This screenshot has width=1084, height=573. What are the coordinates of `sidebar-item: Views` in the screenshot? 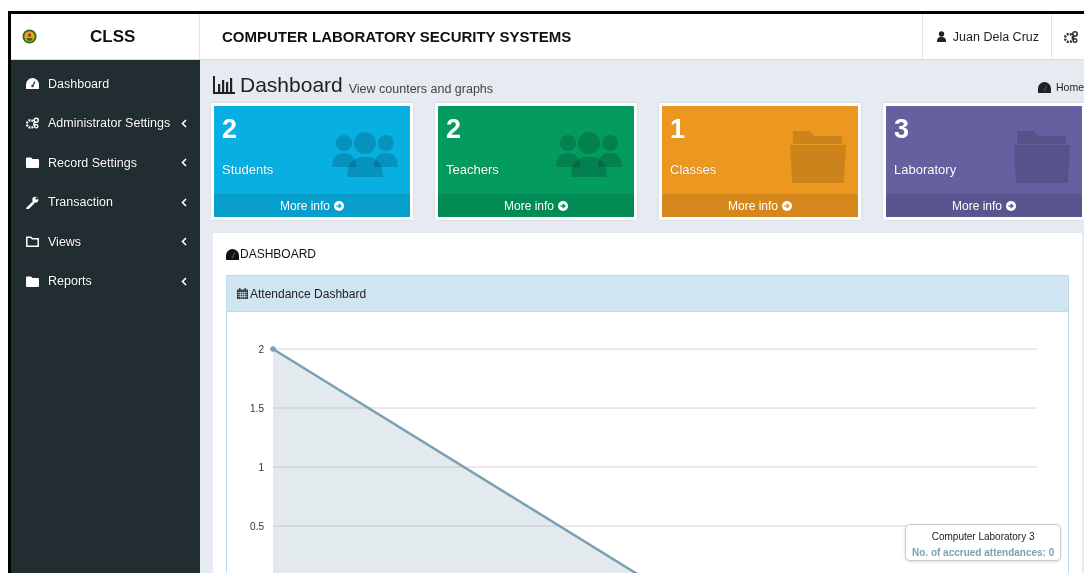 It's located at (105, 242).